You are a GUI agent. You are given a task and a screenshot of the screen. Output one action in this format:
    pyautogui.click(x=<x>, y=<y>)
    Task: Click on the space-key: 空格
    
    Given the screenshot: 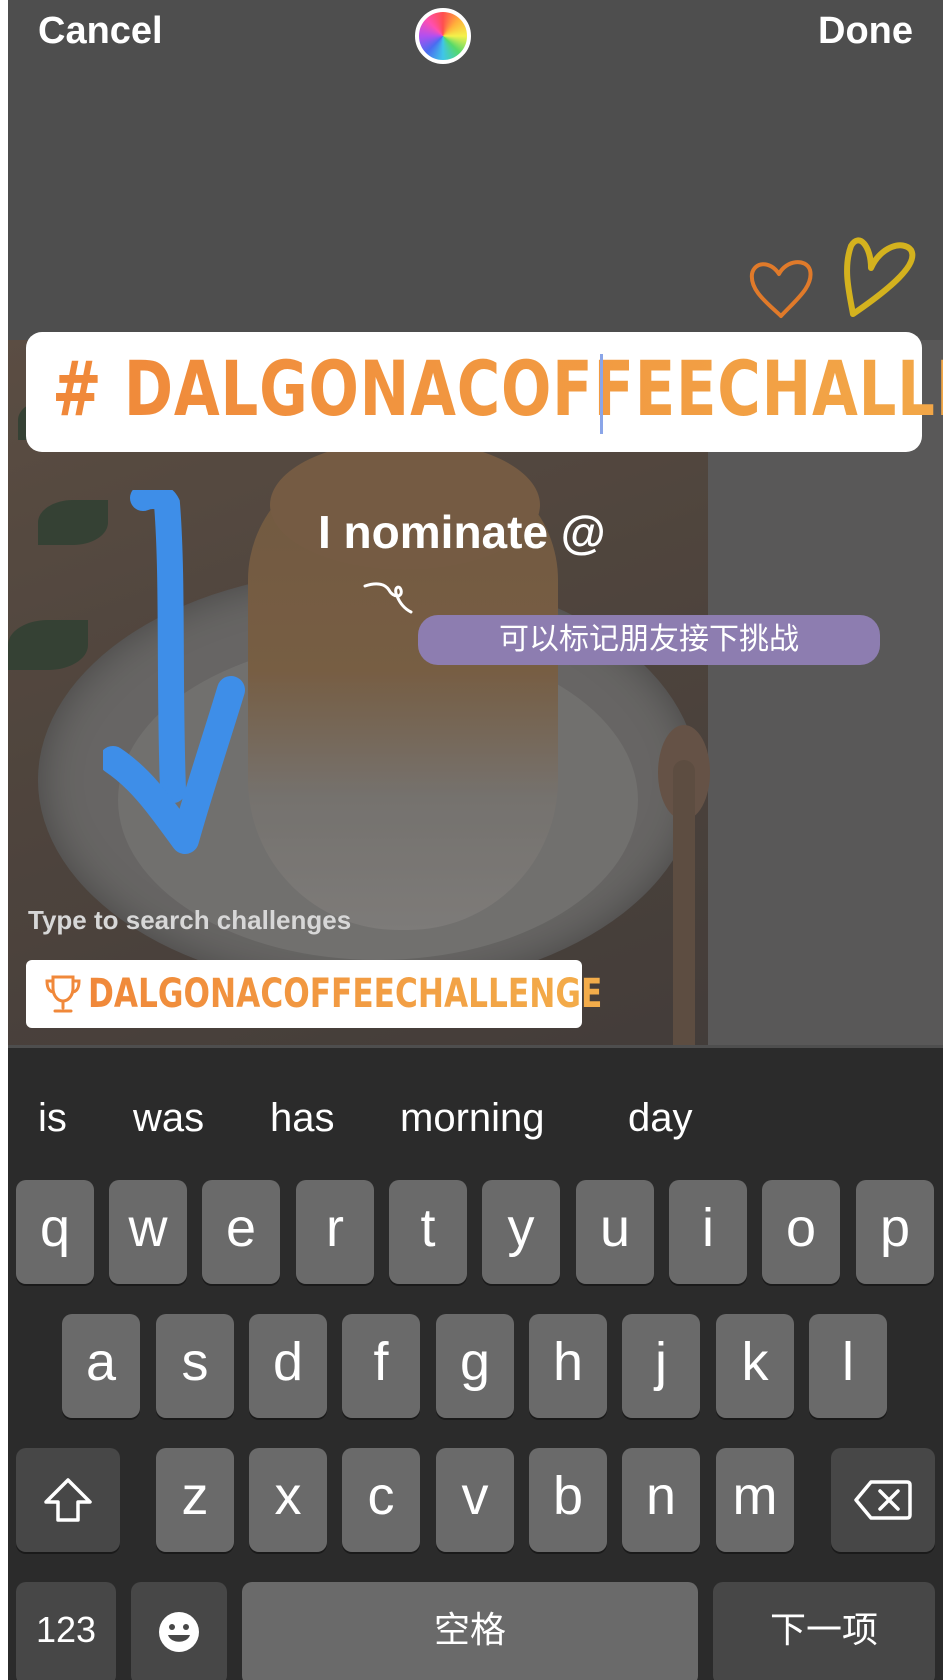 What is the action you would take?
    pyautogui.click(x=470, y=1631)
    